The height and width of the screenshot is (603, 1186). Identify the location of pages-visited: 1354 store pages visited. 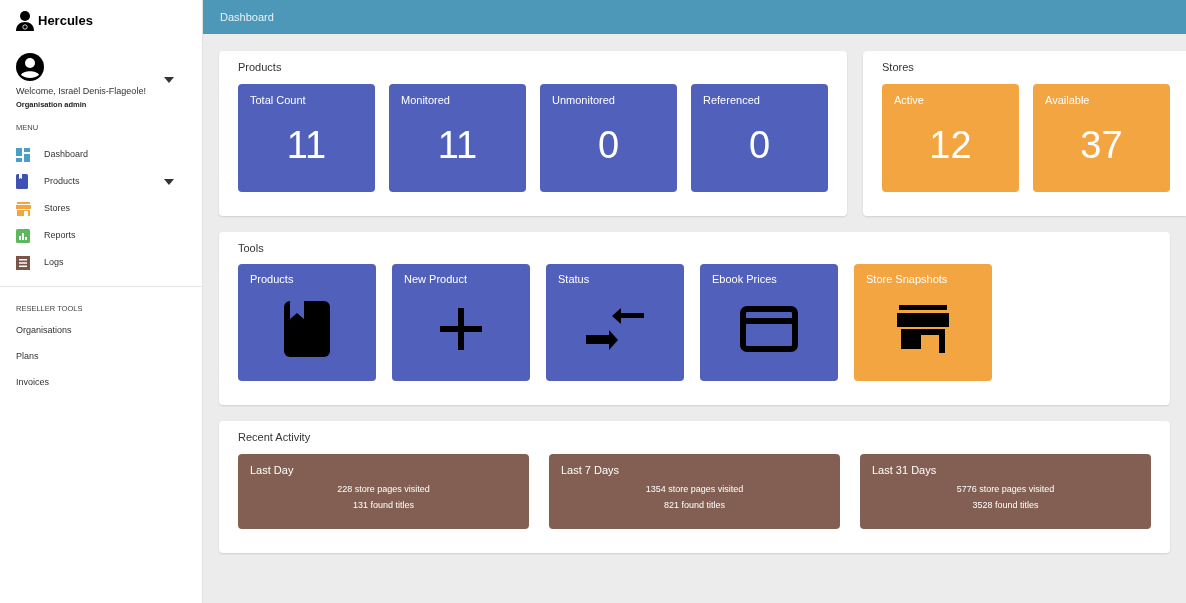
(694, 489).